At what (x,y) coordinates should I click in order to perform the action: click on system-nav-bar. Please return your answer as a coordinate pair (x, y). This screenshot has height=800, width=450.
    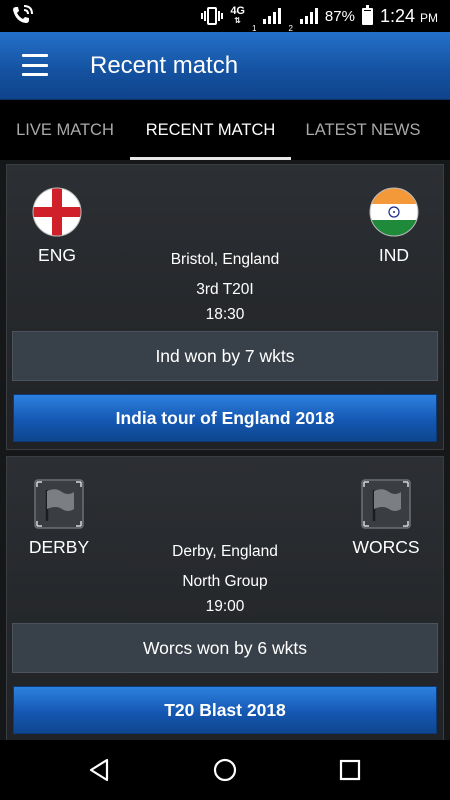
    Looking at the image, I should click on (225, 770).